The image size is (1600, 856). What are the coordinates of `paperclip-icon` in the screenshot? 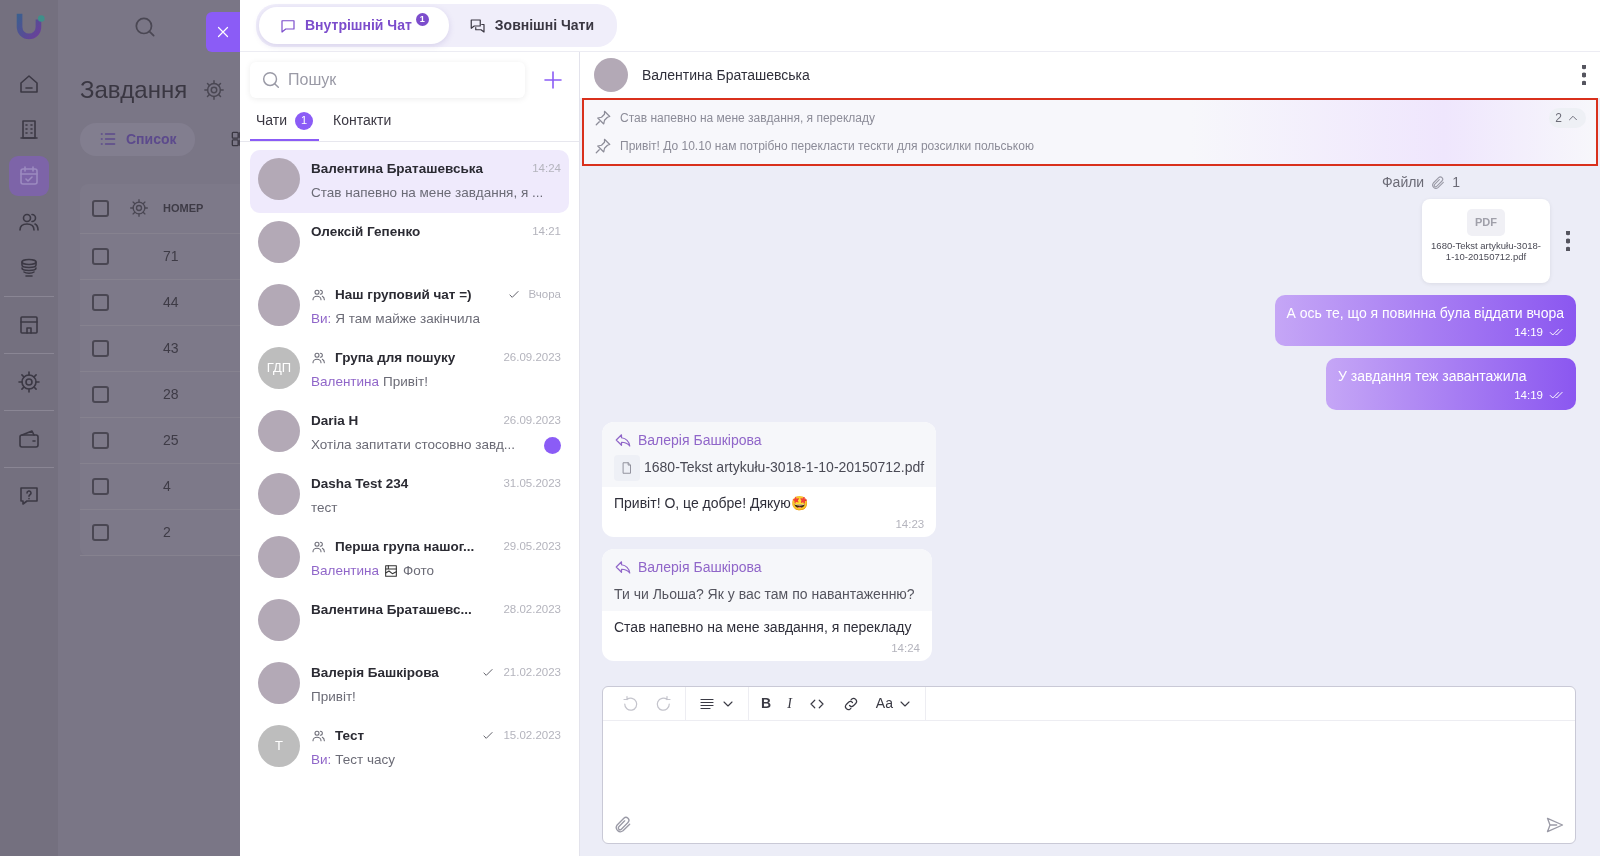 It's located at (623, 825).